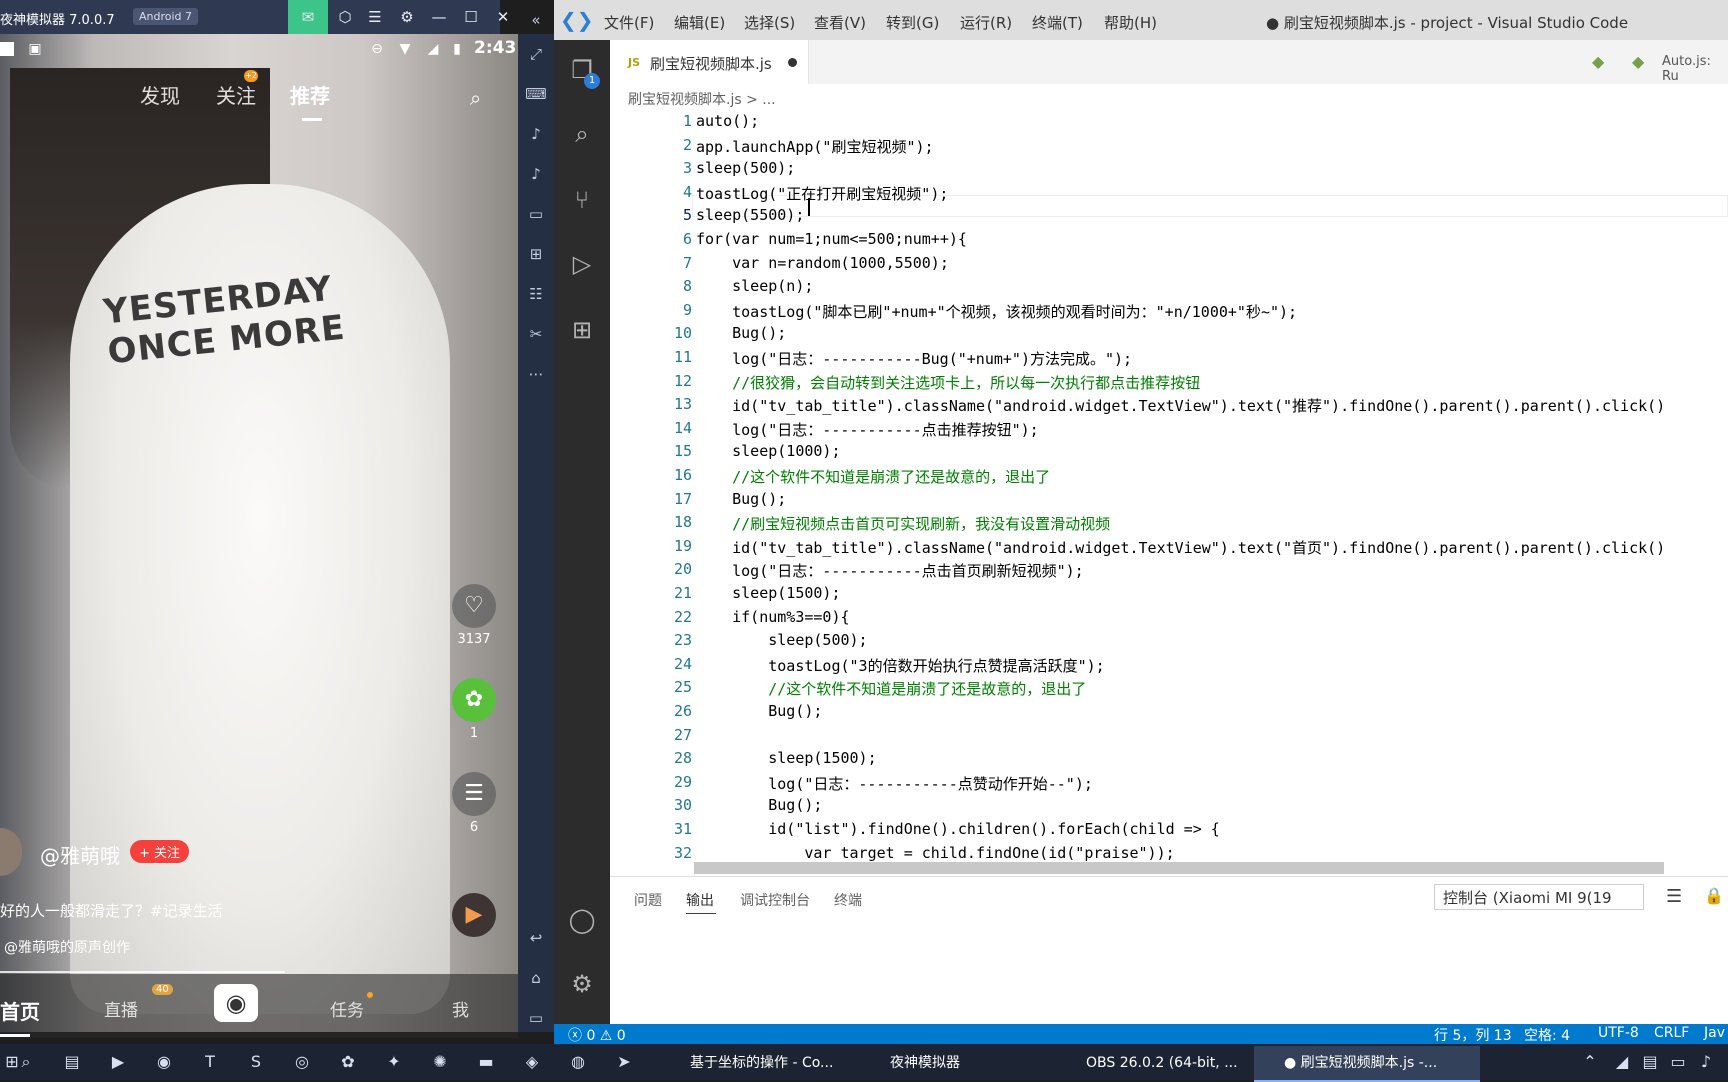 Image resolution: width=1728 pixels, height=1082 pixels. I want to click on code-line: //刷宝短视频点击首页可实现刷新，我没有设置滑动视频, so click(903, 523).